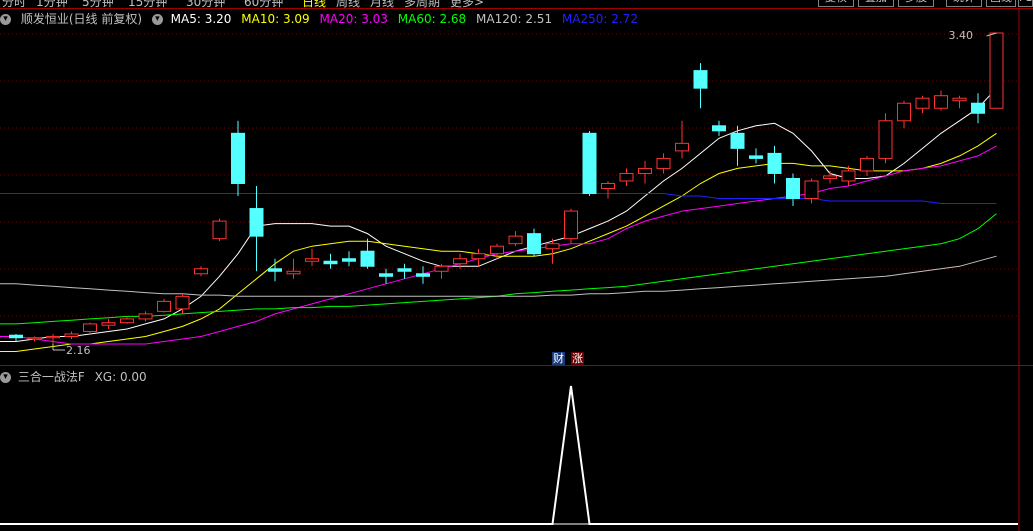 Image resolution: width=1033 pixels, height=531 pixels. Describe the element at coordinates (81, 19) in the screenshot. I see `stock-title: 顺发恒业(日线 前复权)` at that location.